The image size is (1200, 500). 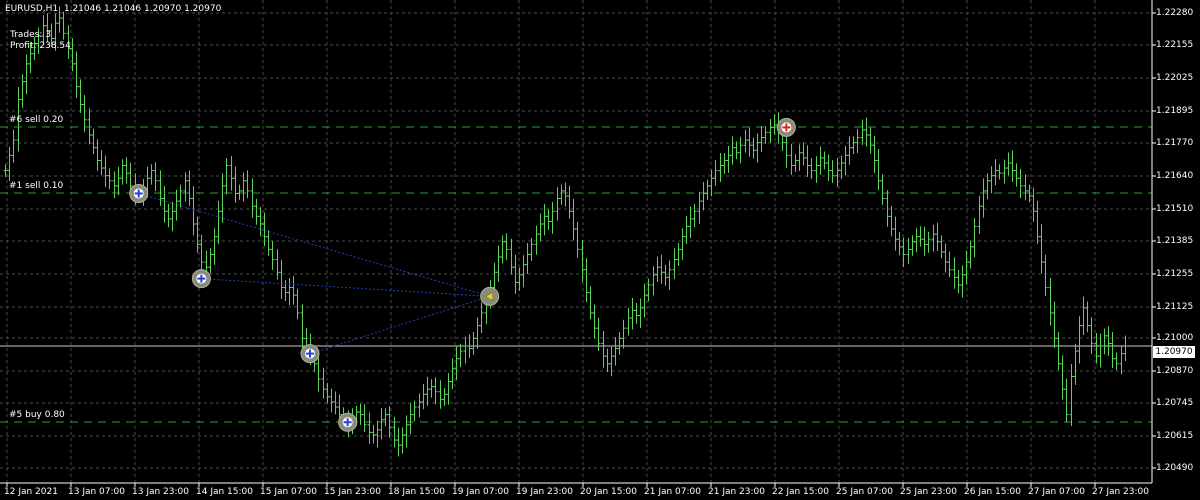 What do you see at coordinates (490, 296) in the screenshot?
I see `yellow-triangle-icon` at bounding box center [490, 296].